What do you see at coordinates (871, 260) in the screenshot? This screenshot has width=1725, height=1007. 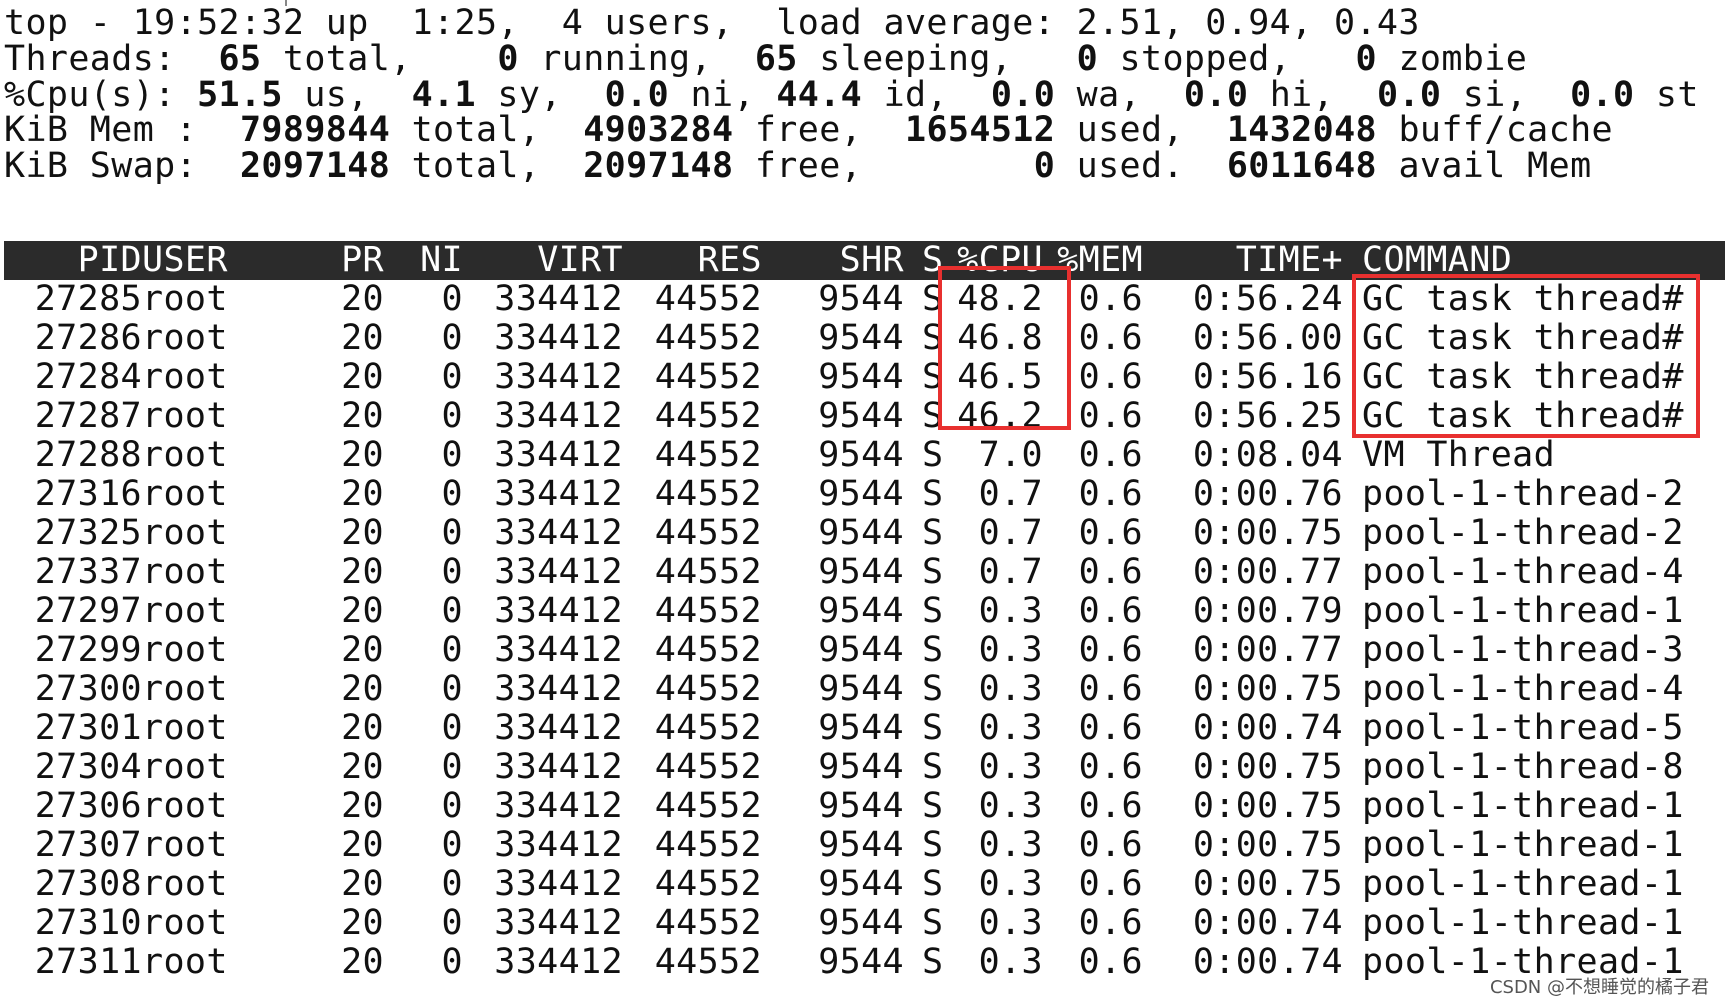 I see `column-header-shr: SHR` at bounding box center [871, 260].